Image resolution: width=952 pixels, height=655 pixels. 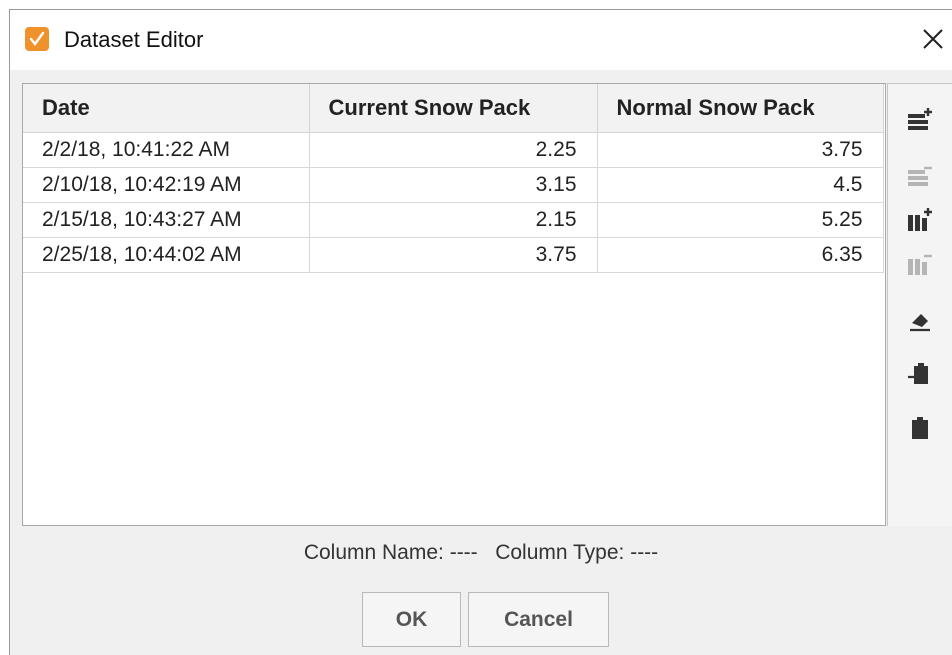 What do you see at coordinates (481, 553) in the screenshot?
I see `column-info: Column Name: ---- Column Type: ----` at bounding box center [481, 553].